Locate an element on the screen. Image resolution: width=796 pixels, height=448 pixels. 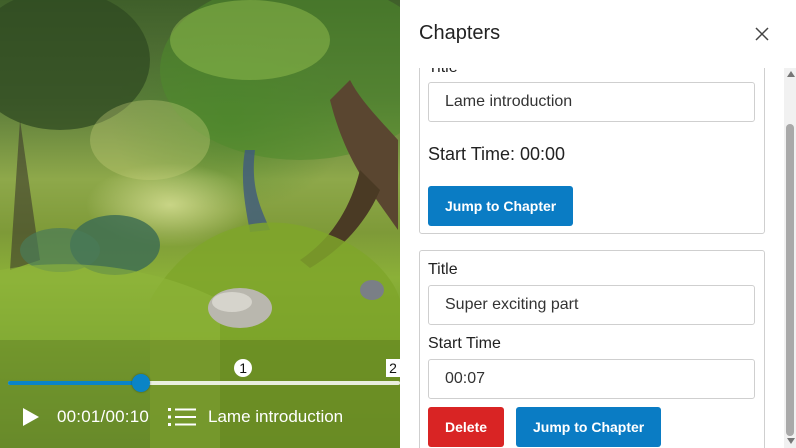
panel-title: Chapters is located at coordinates (460, 33).